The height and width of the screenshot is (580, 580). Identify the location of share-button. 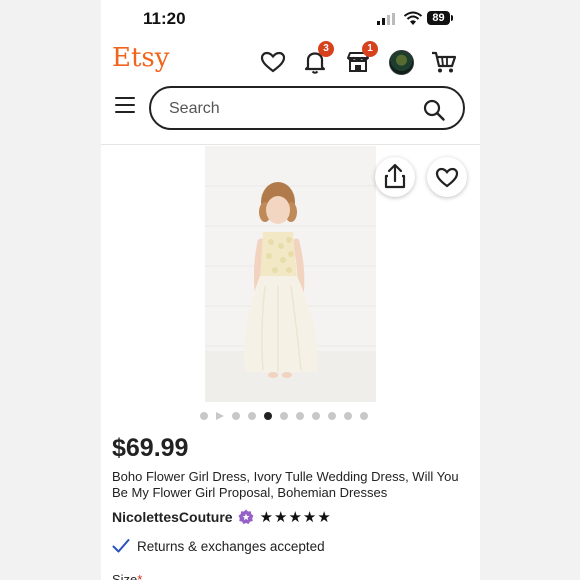
(395, 177).